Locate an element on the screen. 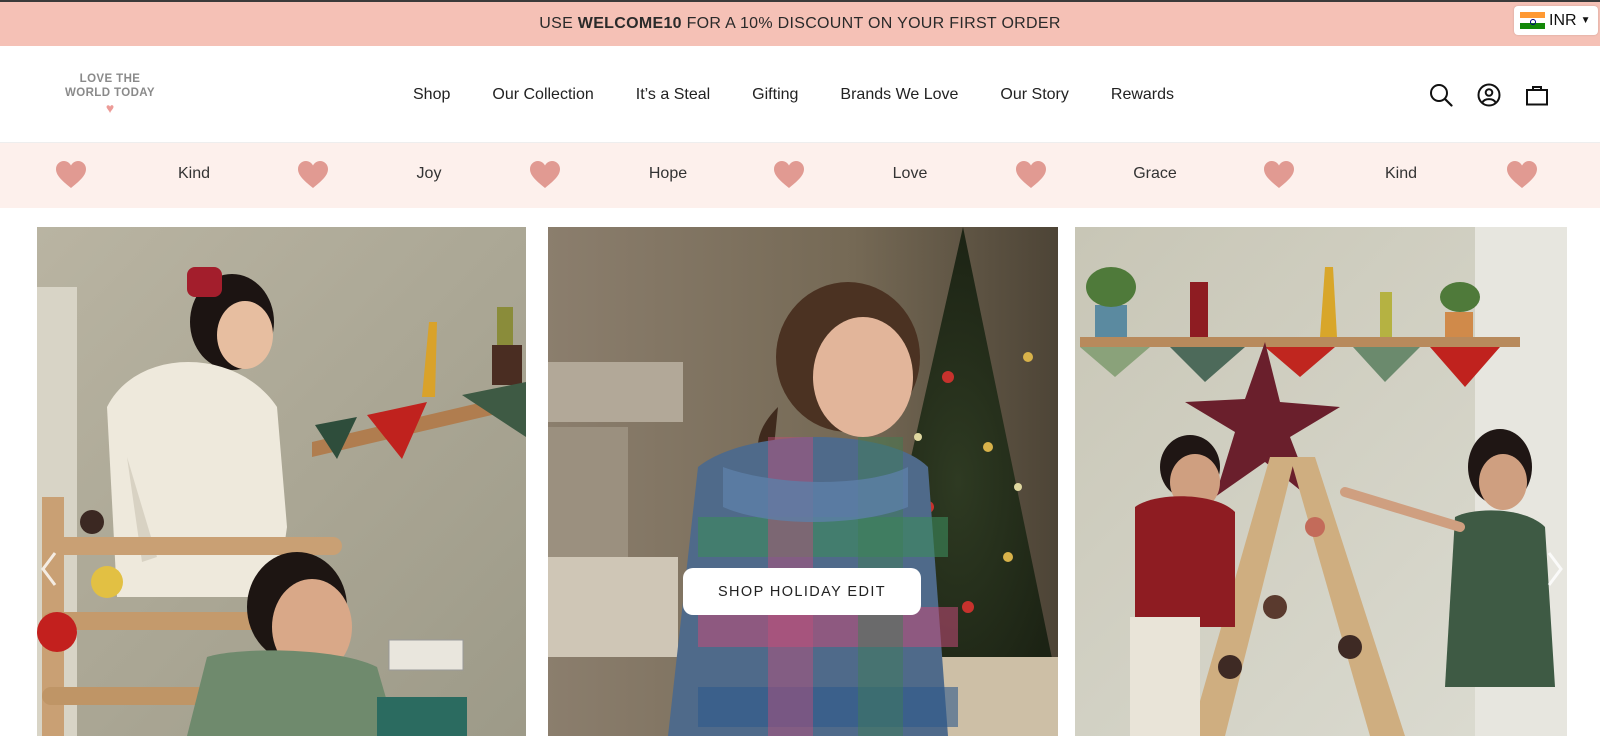 Image resolution: width=1600 pixels, height=736 pixels. logo-line-1: LOVE THE is located at coordinates (110, 79).